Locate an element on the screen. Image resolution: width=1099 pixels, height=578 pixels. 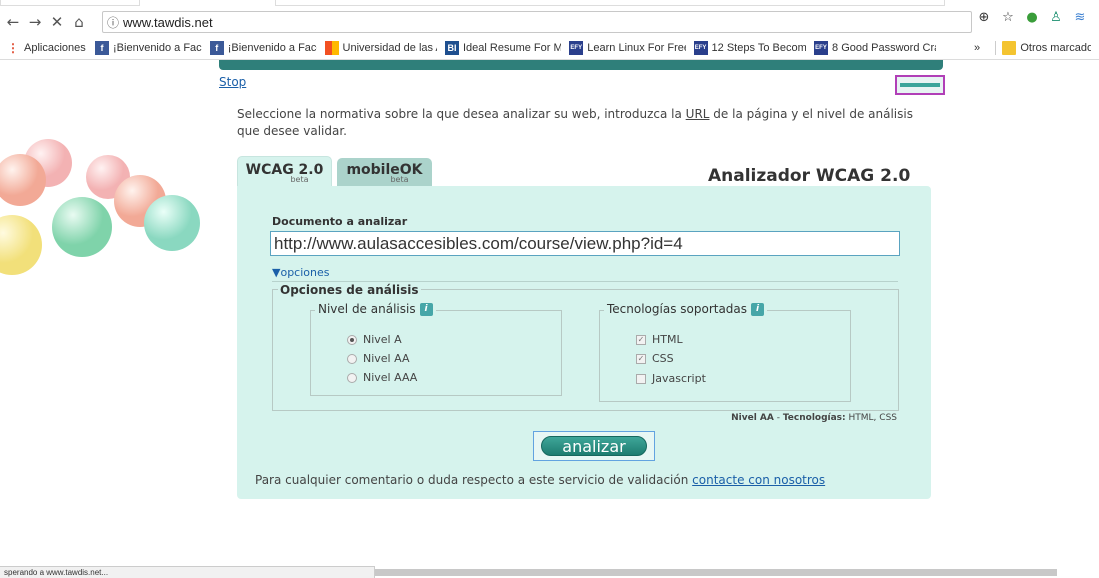
navigation-bar: ← → ✕ ⌂ ⓘ www.tawdis.net ⊕ ☆ ● ♙ ≋ is located at coordinates (549, 22).